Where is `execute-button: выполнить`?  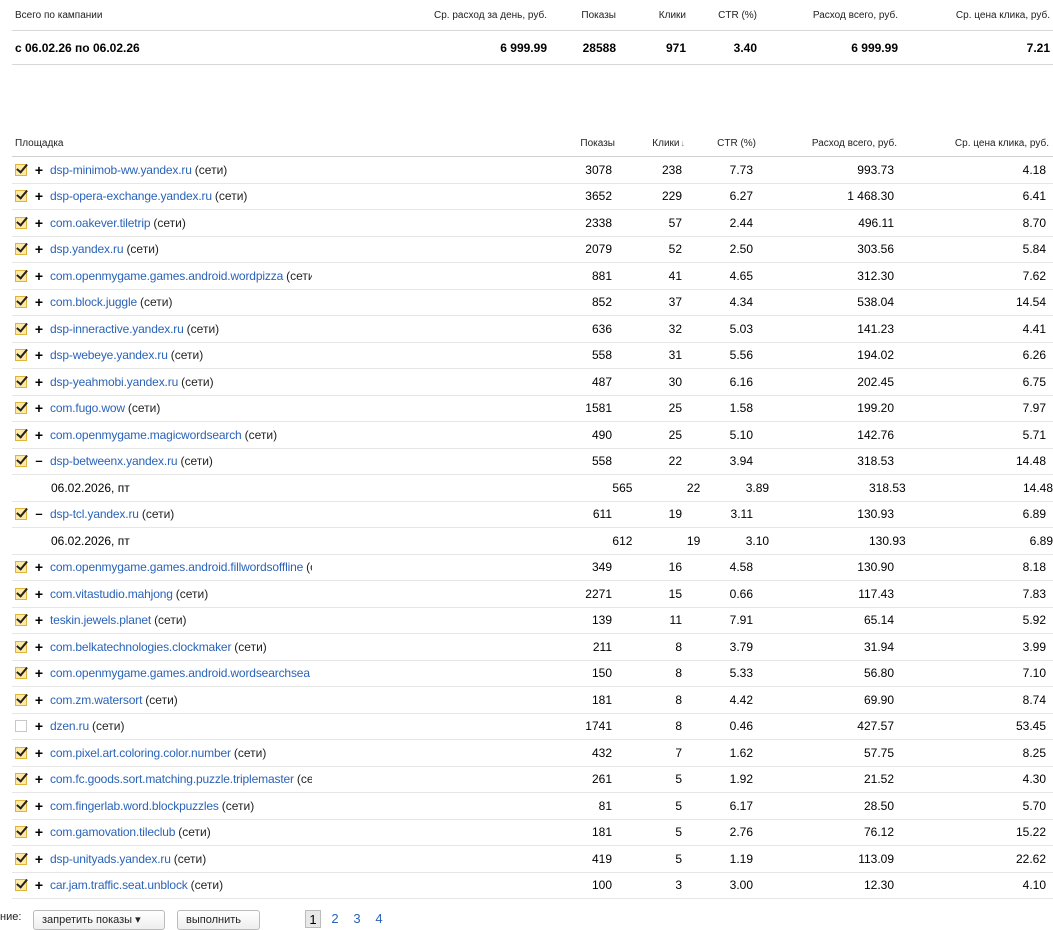 execute-button: выполнить is located at coordinates (218, 920).